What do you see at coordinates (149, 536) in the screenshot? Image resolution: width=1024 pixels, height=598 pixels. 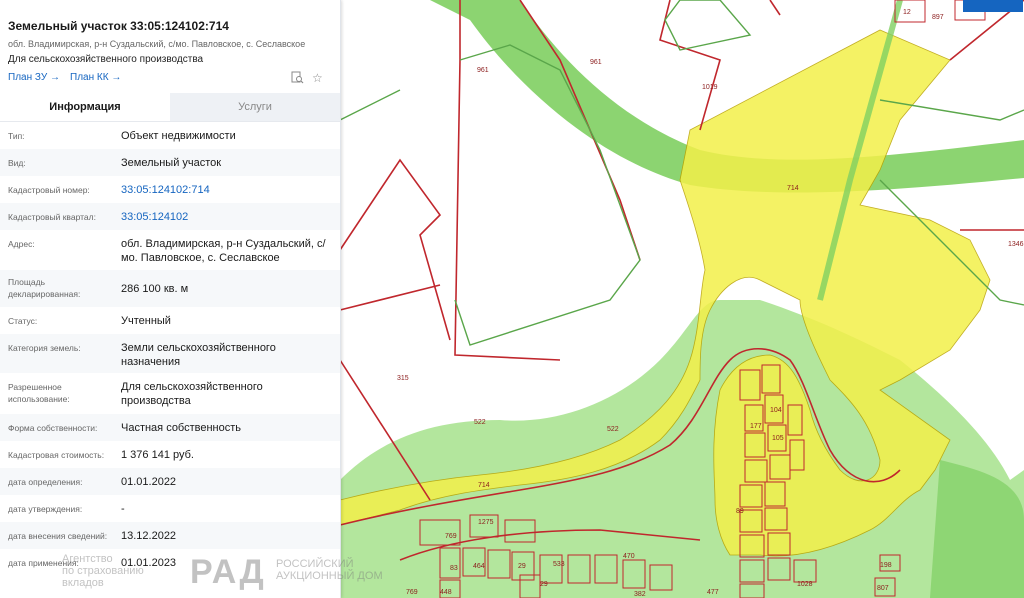 I see `attr-value: 13.12.2022` at bounding box center [149, 536].